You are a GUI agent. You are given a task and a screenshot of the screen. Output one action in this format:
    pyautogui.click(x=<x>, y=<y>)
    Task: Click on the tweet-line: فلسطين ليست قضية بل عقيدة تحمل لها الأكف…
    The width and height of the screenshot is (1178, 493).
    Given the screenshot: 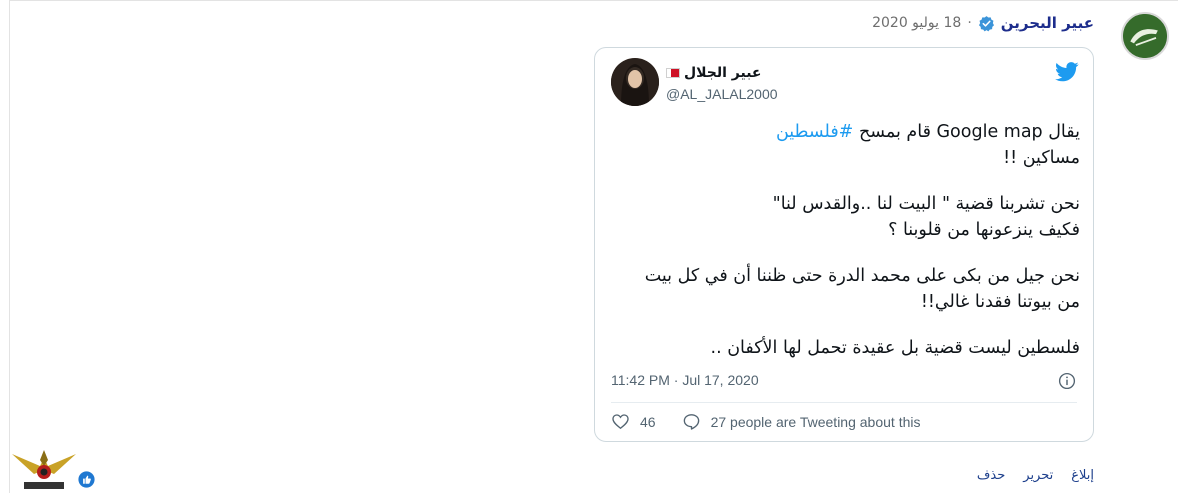 What is the action you would take?
    pyautogui.click(x=895, y=348)
    